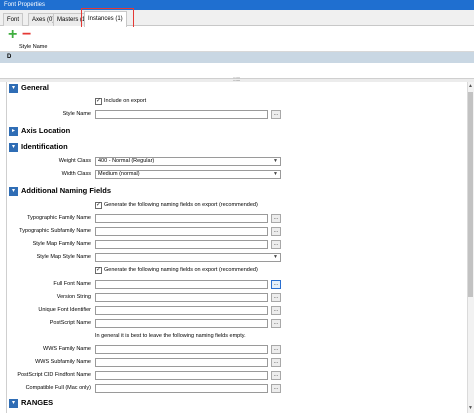 The width and height of the screenshot is (474, 413). I want to click on include-on-export-checkbox: ✓, so click(98, 101).